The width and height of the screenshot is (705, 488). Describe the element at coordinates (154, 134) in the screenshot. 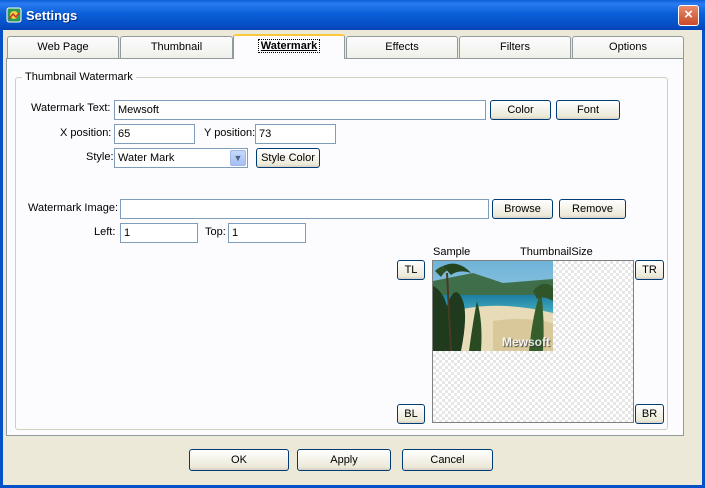

I see `x-position-input: 65` at that location.